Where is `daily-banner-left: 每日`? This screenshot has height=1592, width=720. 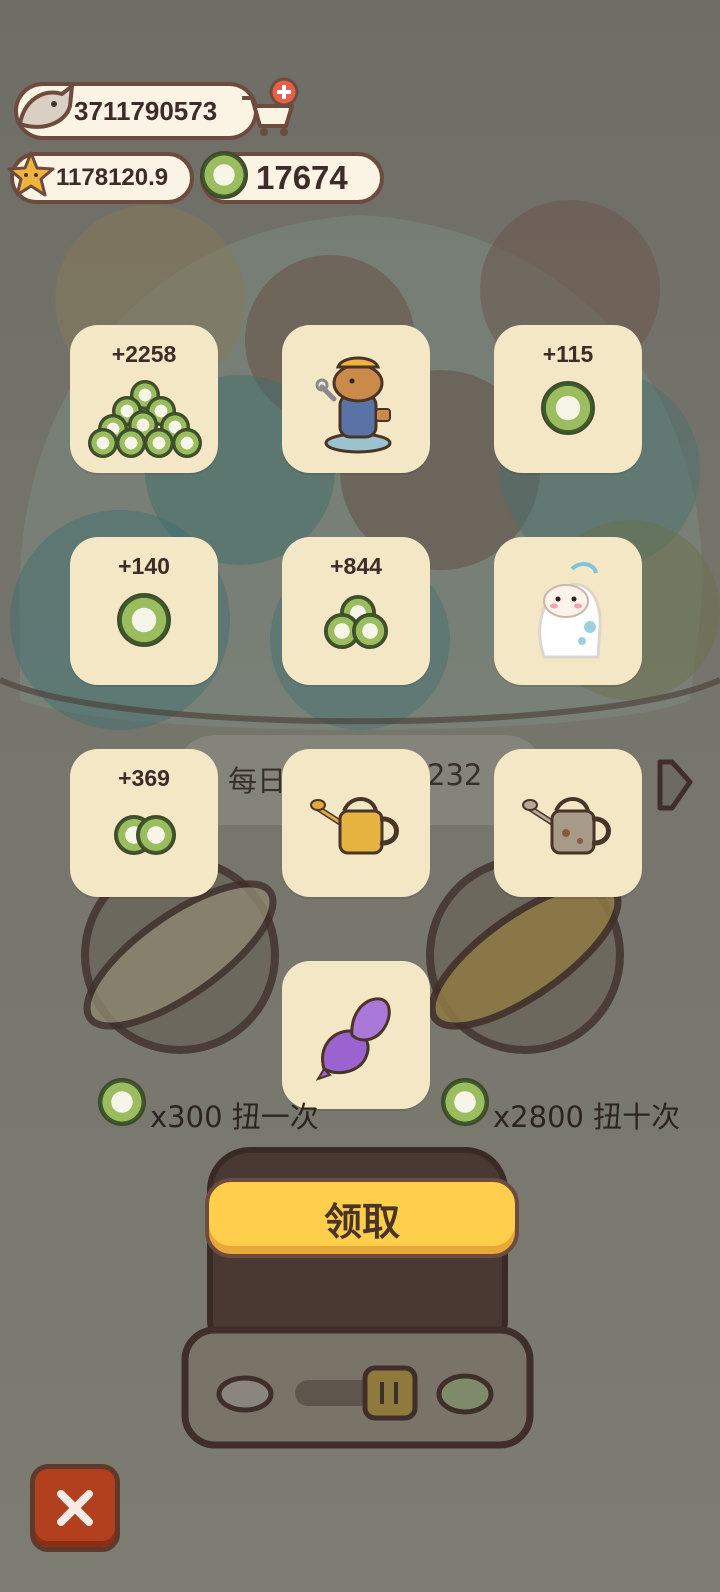 daily-banner-left: 每日 is located at coordinates (257, 781).